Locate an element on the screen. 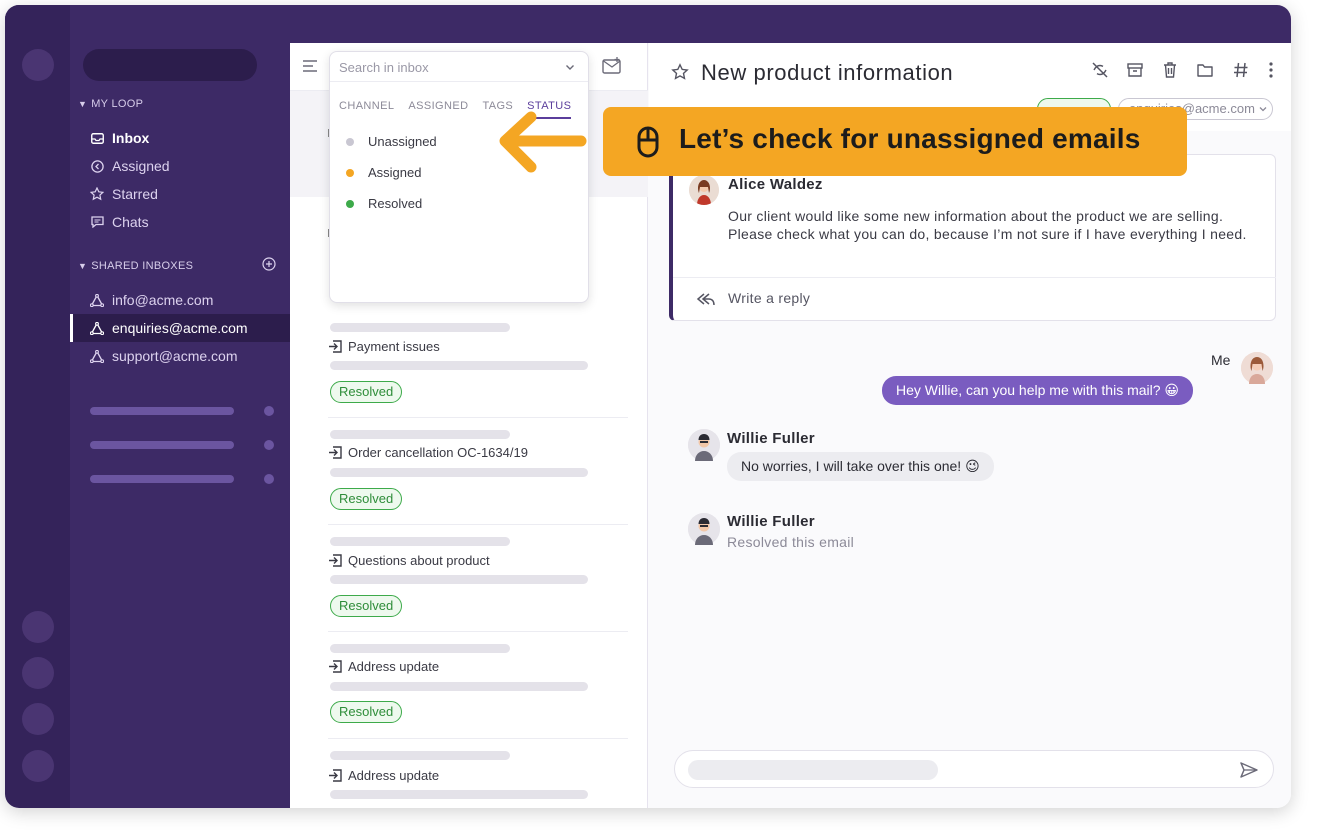  sidebar-item-enquiries: enquiries@acme.com is located at coordinates (169, 328).